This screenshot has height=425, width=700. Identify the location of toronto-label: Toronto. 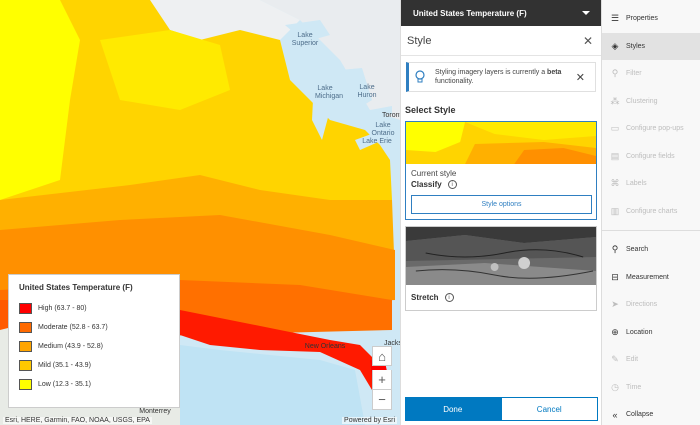
(391, 115).